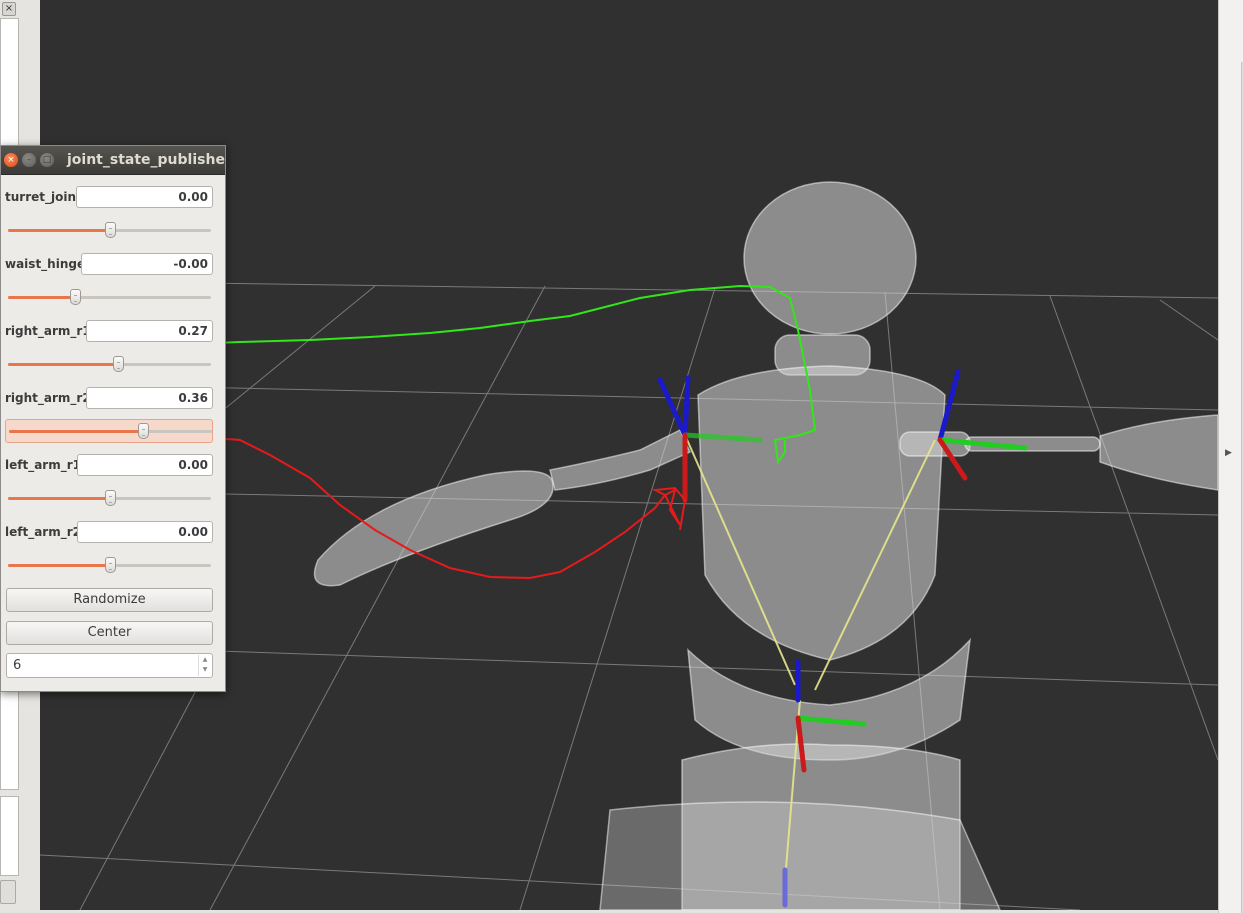 The height and width of the screenshot is (913, 1243). I want to click on joint-value-left-arm-r1: 0.00, so click(145, 465).